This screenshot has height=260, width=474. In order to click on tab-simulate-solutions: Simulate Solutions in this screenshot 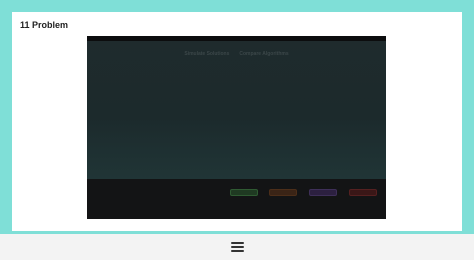, I will do `click(206, 54)`.